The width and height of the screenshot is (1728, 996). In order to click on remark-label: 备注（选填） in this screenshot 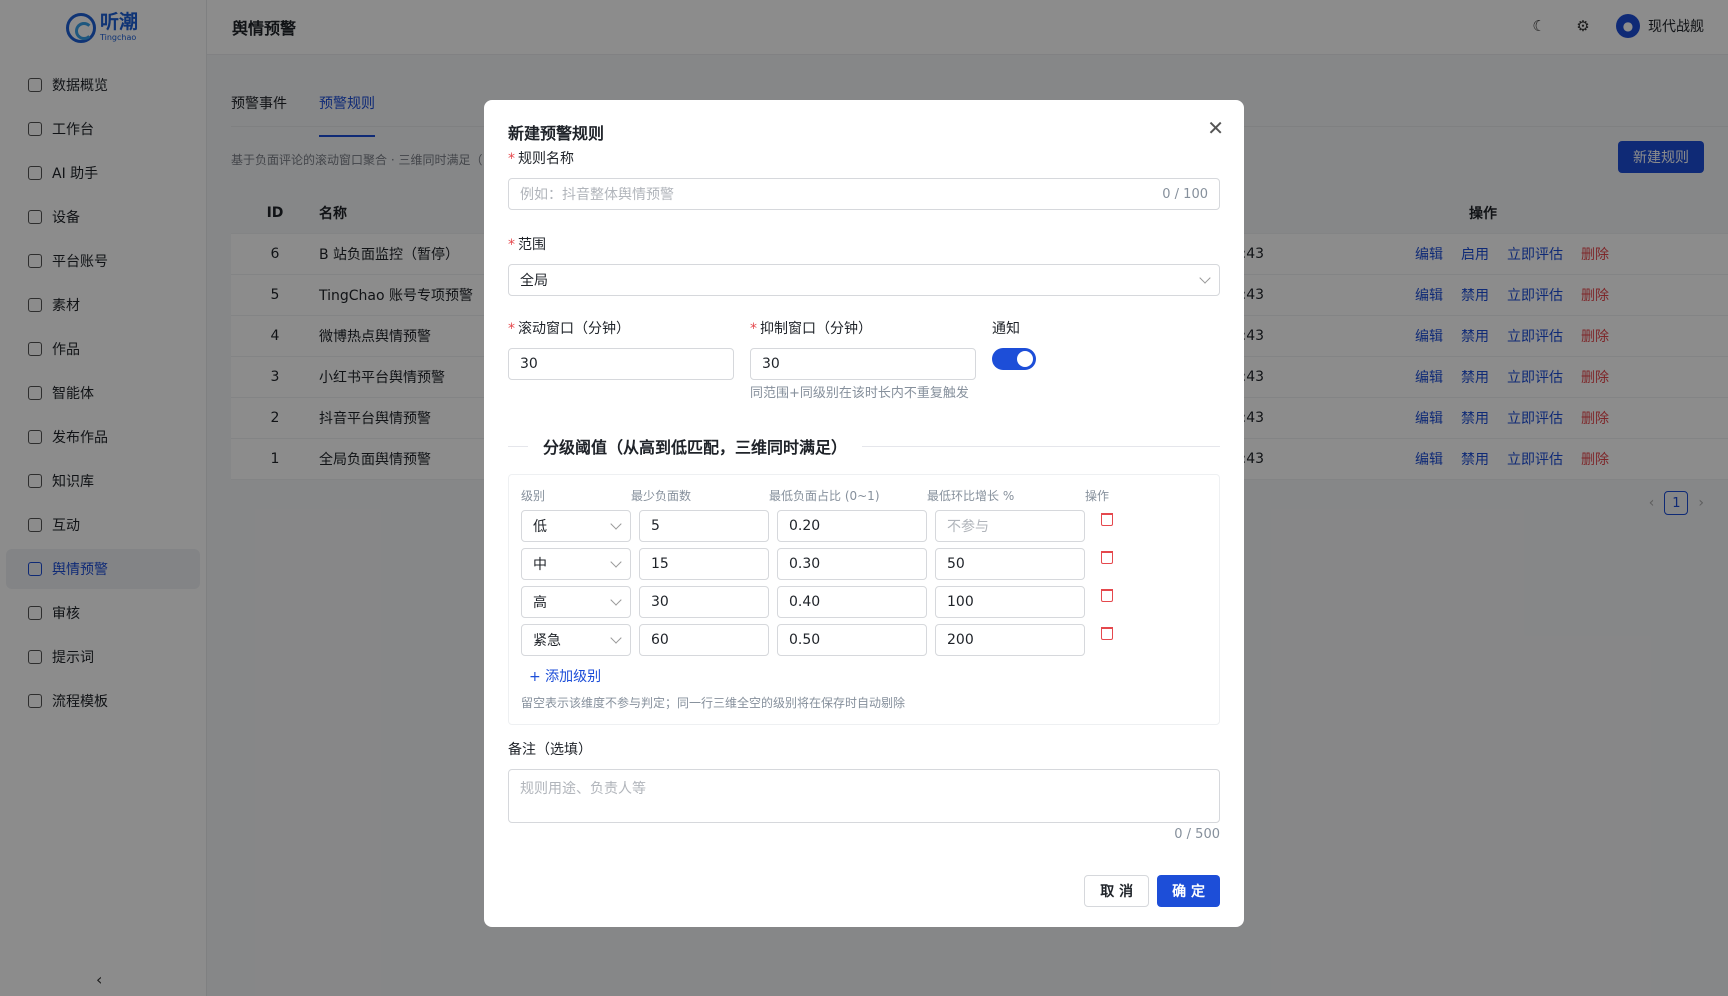, I will do `click(550, 750)`.